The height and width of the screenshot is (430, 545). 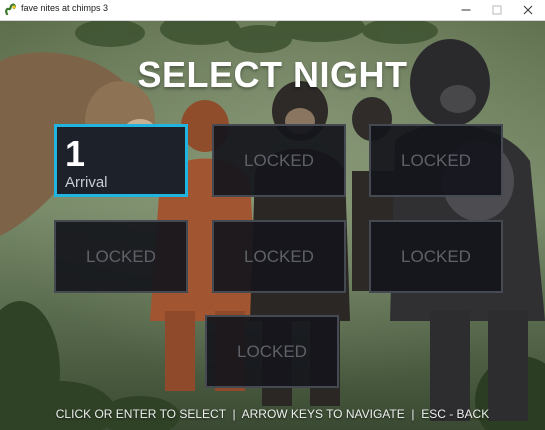 What do you see at coordinates (65, 8) in the screenshot?
I see `window-title: fave nites at chimps 3` at bounding box center [65, 8].